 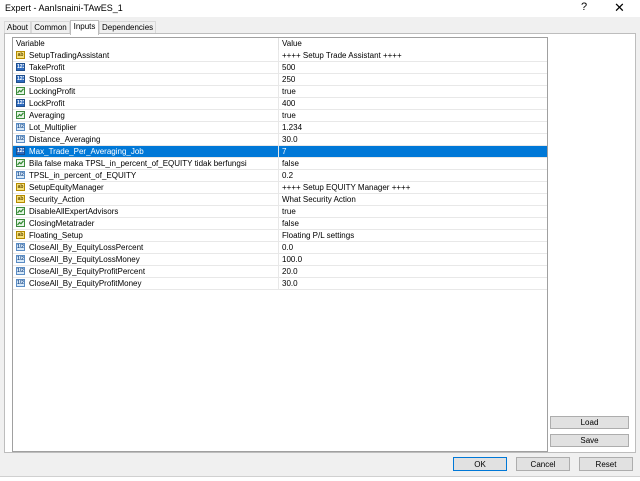 I want to click on variable-name: Floating_Setup, so click(x=56, y=235).